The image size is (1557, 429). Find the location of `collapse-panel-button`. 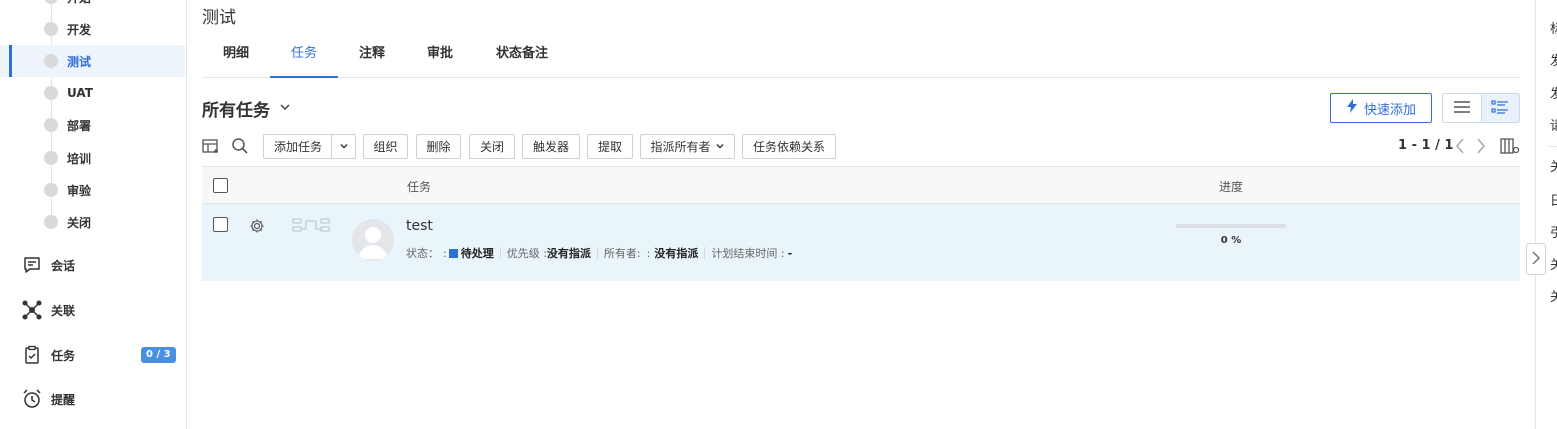

collapse-panel-button is located at coordinates (1536, 259).